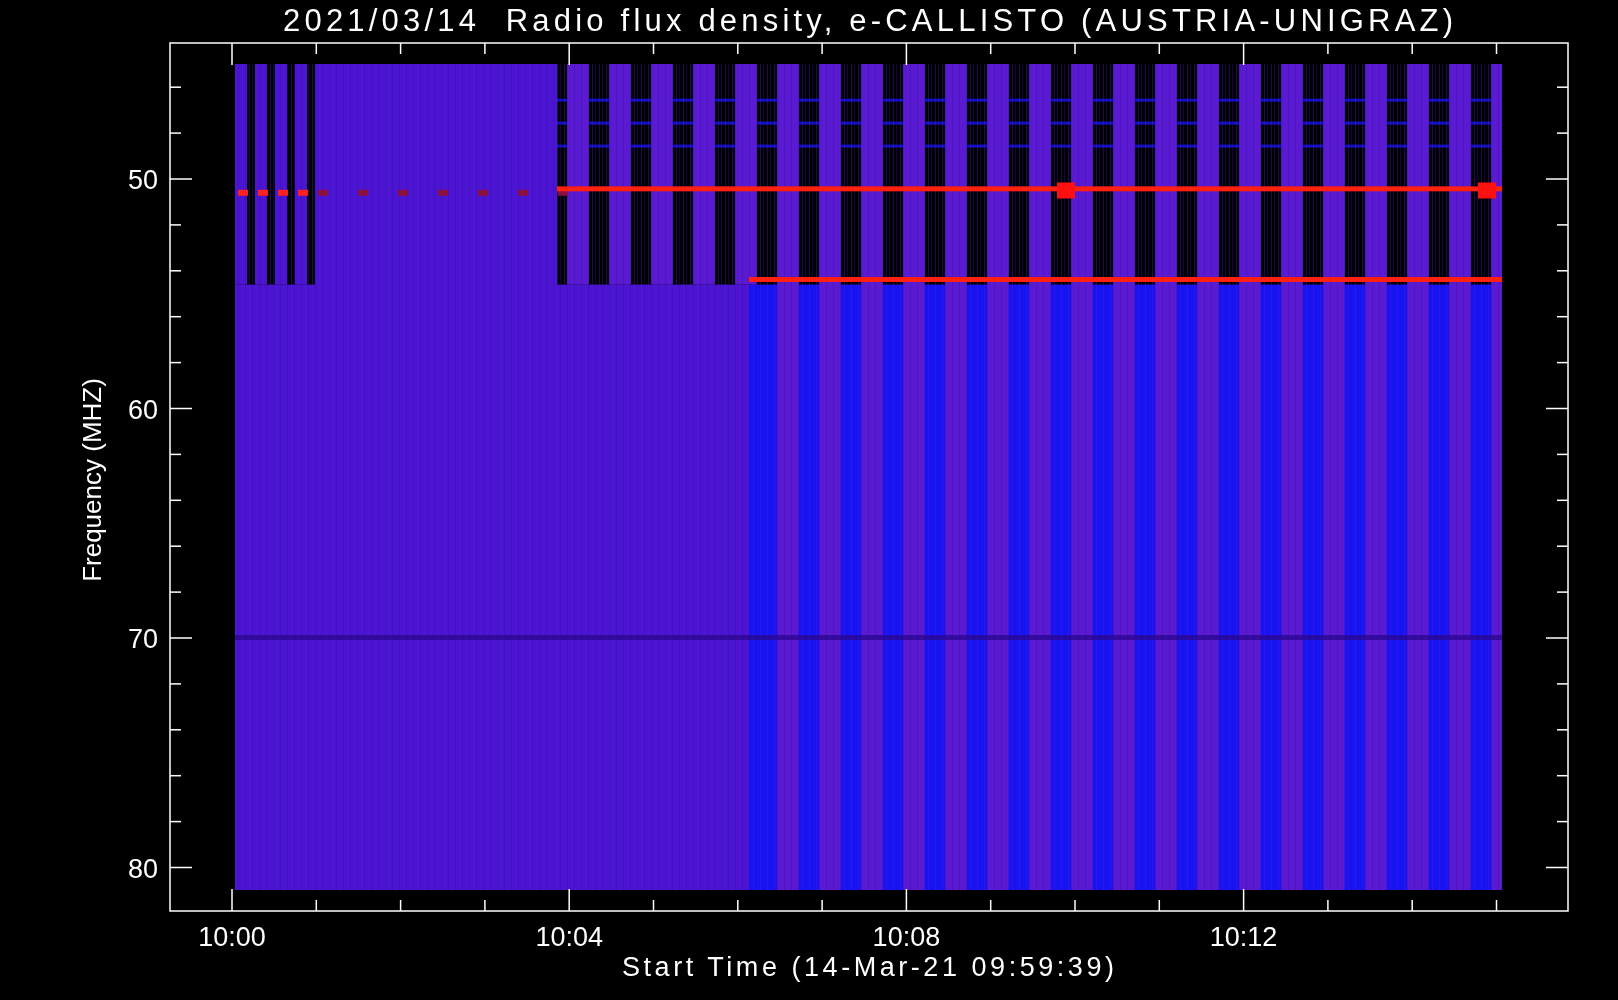  What do you see at coordinates (142, 180) in the screenshot?
I see `tick-label: 50` at bounding box center [142, 180].